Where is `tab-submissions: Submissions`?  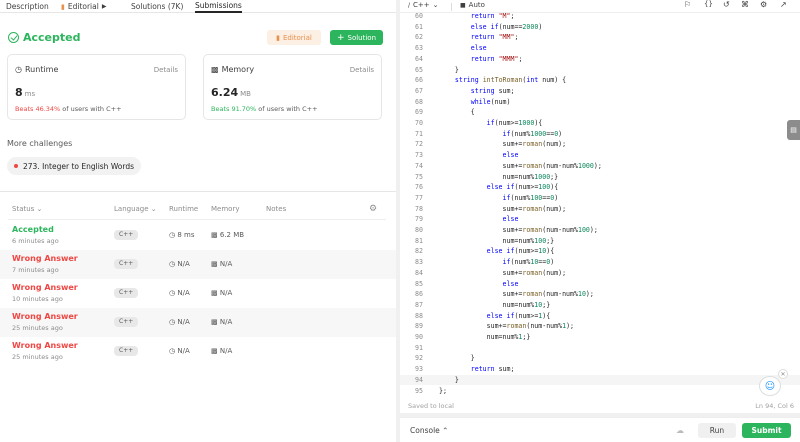 tab-submissions: Submissions is located at coordinates (218, 6).